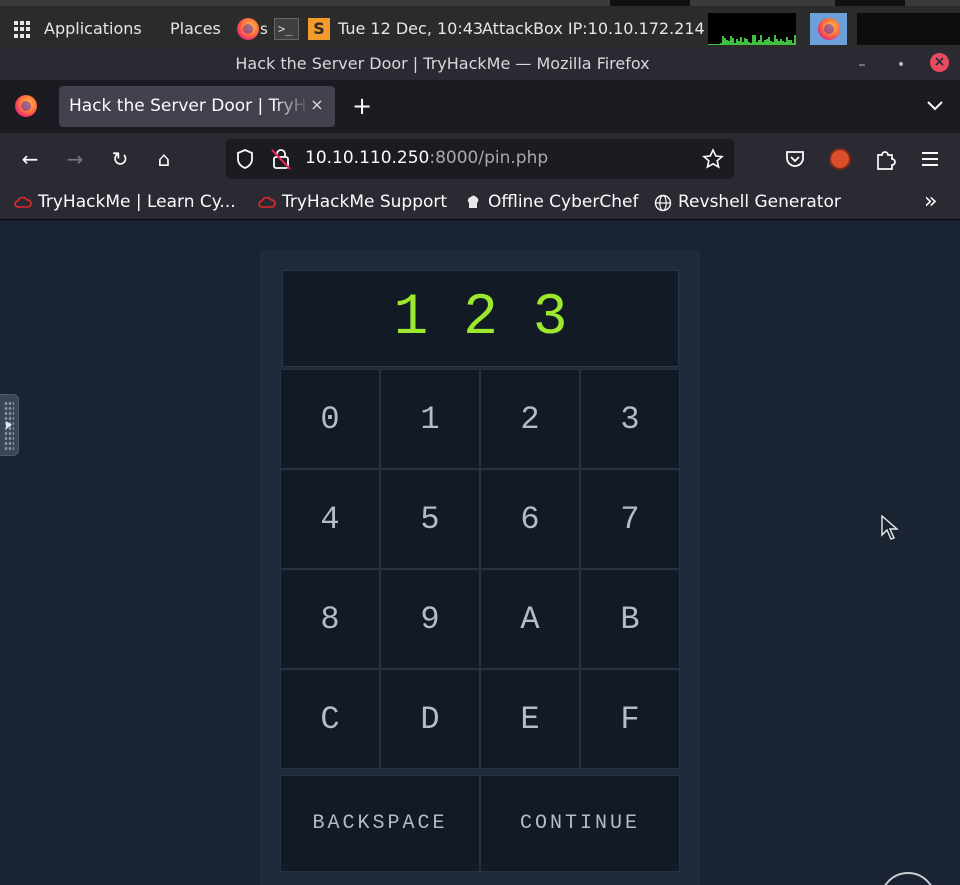  What do you see at coordinates (22, 29) in the screenshot?
I see `applications-grid-icon` at bounding box center [22, 29].